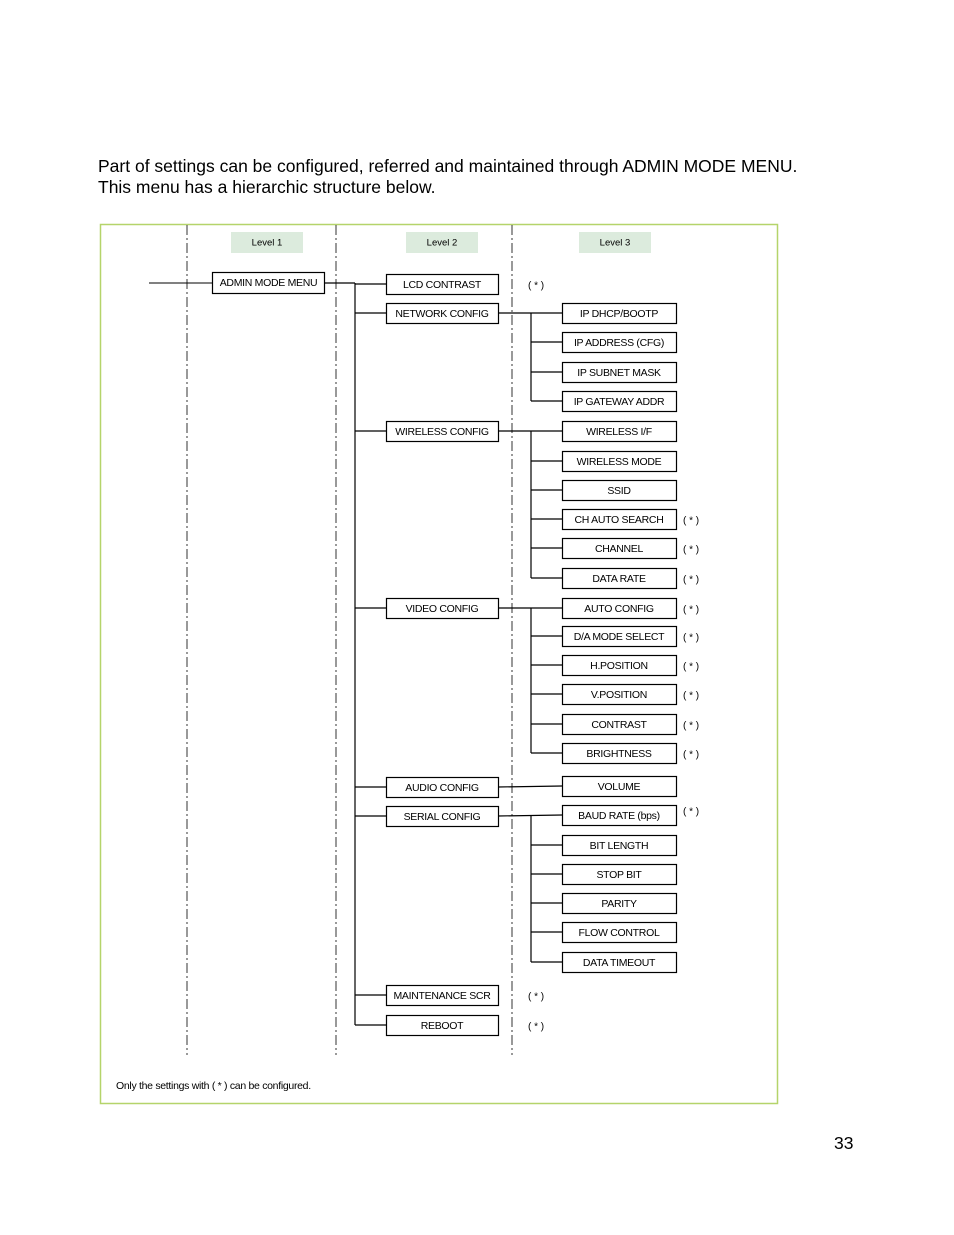 This screenshot has width=954, height=1235. I want to click on level3-label: WIRELESS I/F, so click(619, 432).